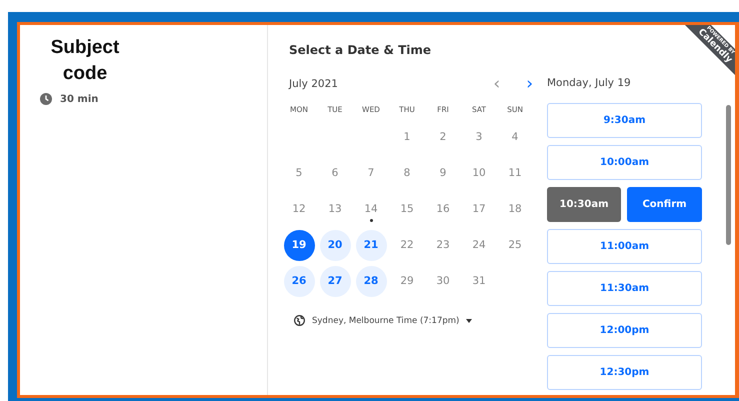  I want to click on confirm-button: Confirm, so click(664, 204).